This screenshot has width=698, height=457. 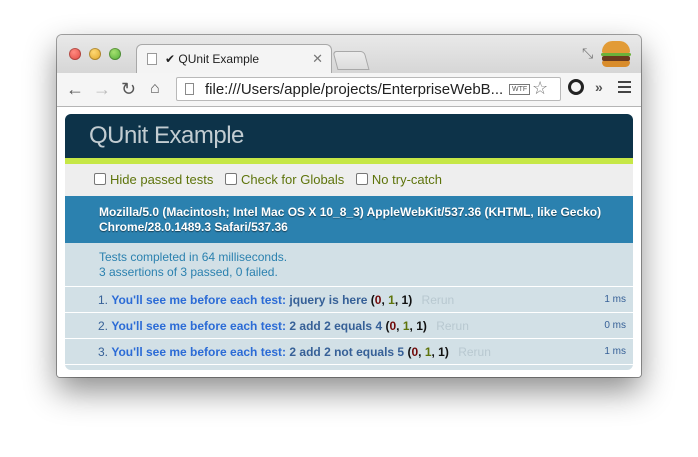 I want to click on no-try-catch-checkbox: No try-catch, so click(x=398, y=179).